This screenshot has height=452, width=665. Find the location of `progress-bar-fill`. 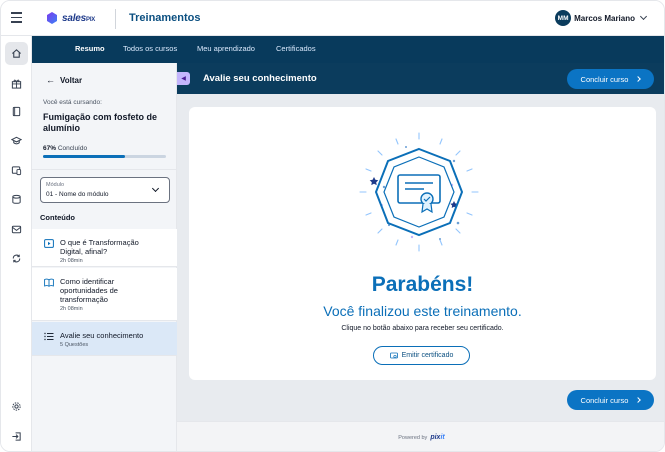

progress-bar-fill is located at coordinates (84, 156).